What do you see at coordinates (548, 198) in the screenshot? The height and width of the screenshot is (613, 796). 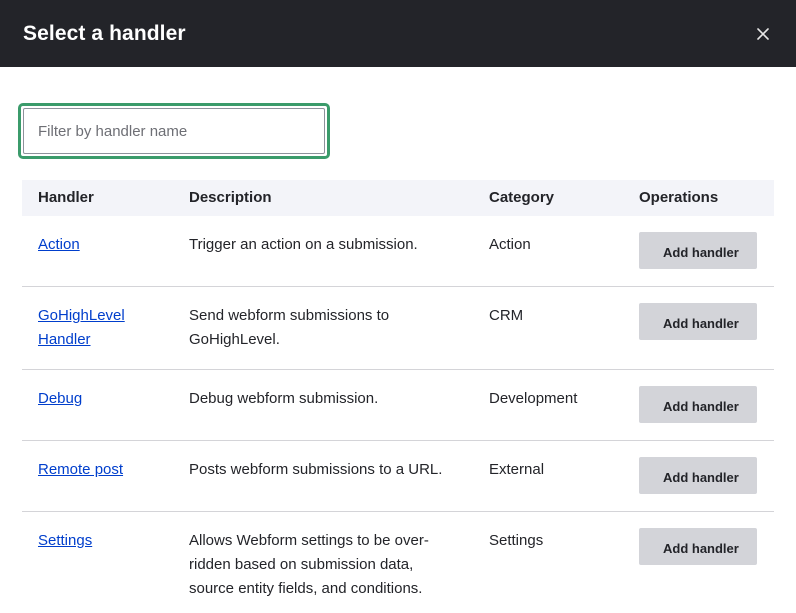 I see `header-category: Category` at bounding box center [548, 198].